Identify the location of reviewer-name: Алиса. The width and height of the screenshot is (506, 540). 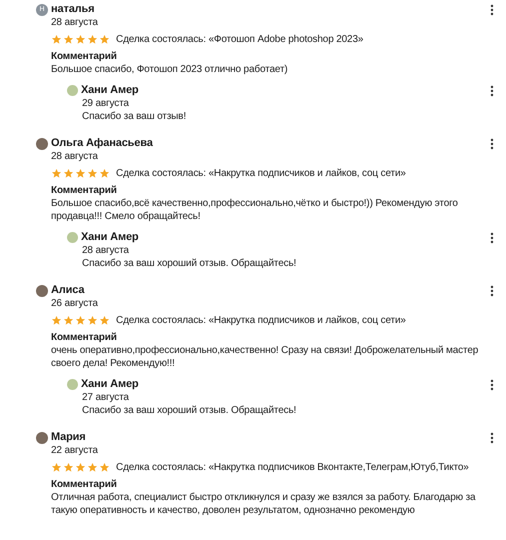
(67, 290).